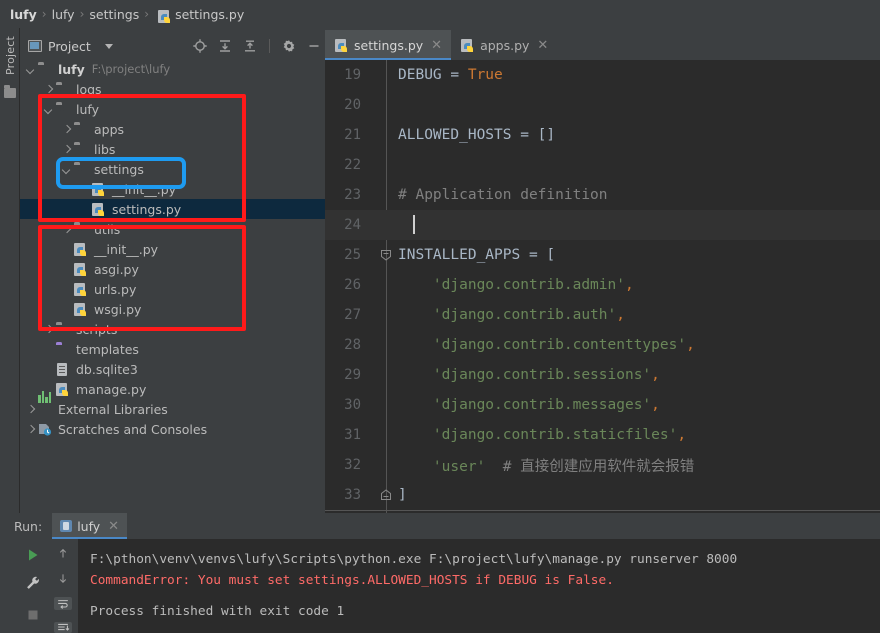 The height and width of the screenshot is (633, 880). Describe the element at coordinates (515, 375) in the screenshot. I see `code-text: 'django.contrib.sessions',` at that location.